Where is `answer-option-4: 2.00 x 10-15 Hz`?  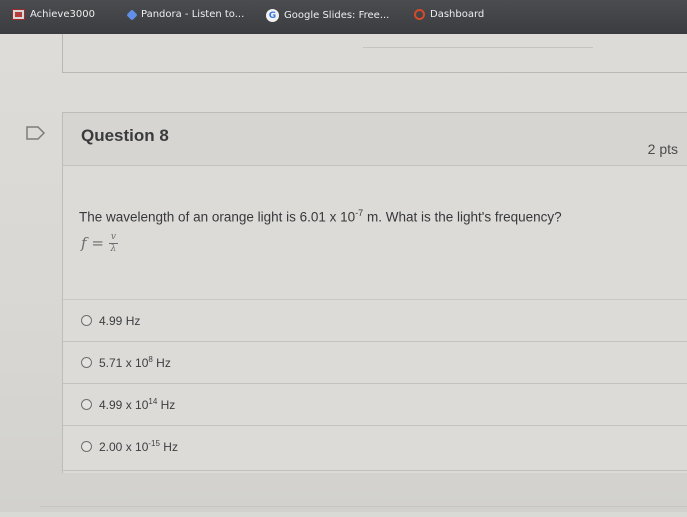
answer-option-4: 2.00 x 10-15 Hz is located at coordinates (375, 446).